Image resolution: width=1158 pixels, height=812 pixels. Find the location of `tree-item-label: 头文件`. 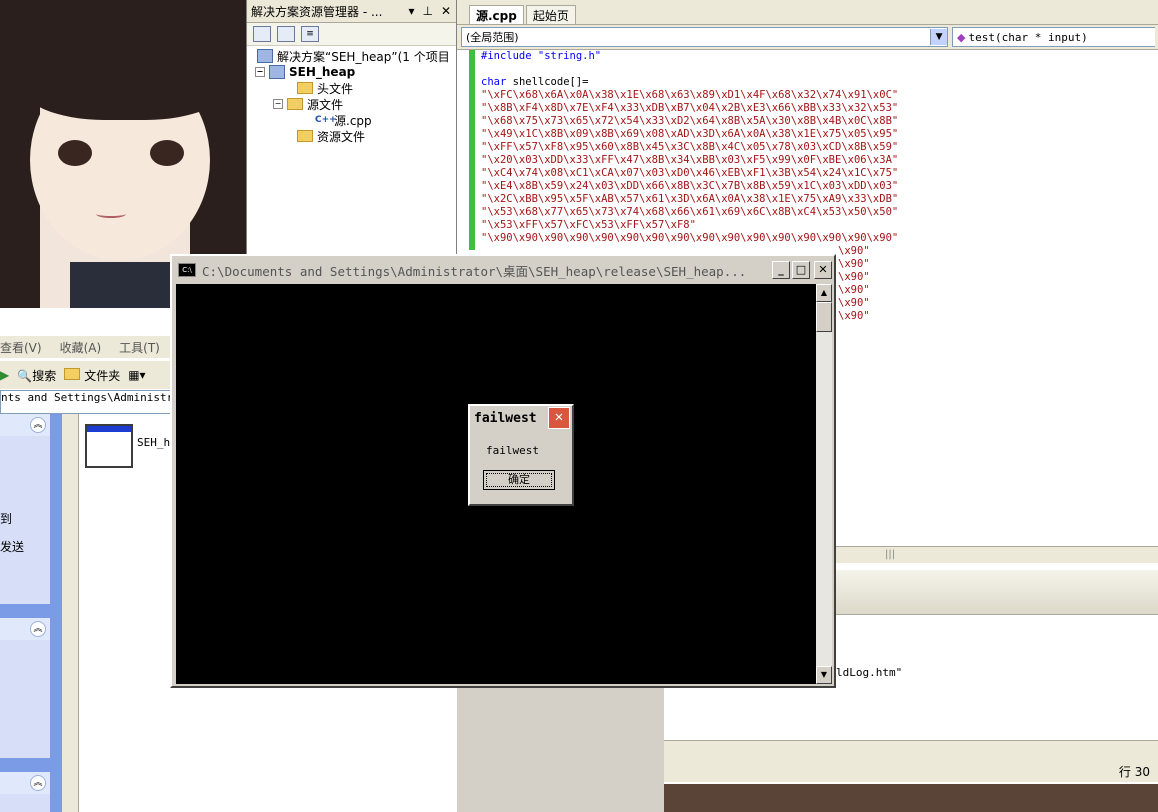

tree-item-label: 头文件 is located at coordinates (335, 88).